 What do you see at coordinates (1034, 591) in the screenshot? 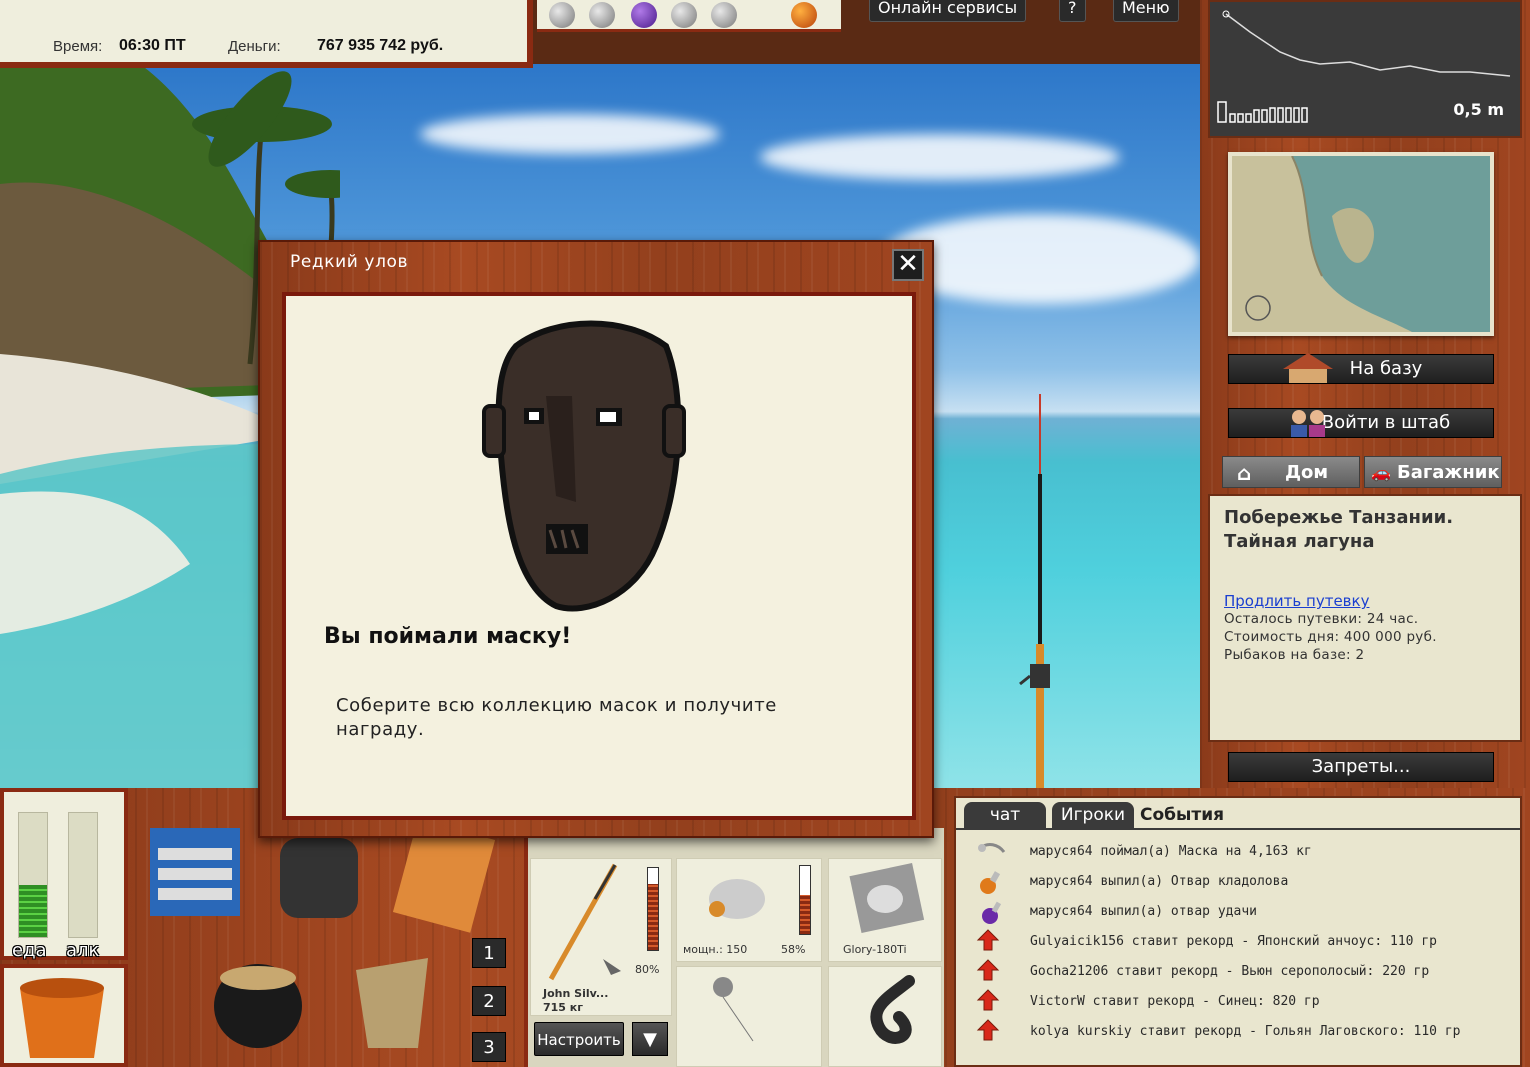
I see `fishing-rod` at bounding box center [1034, 591].